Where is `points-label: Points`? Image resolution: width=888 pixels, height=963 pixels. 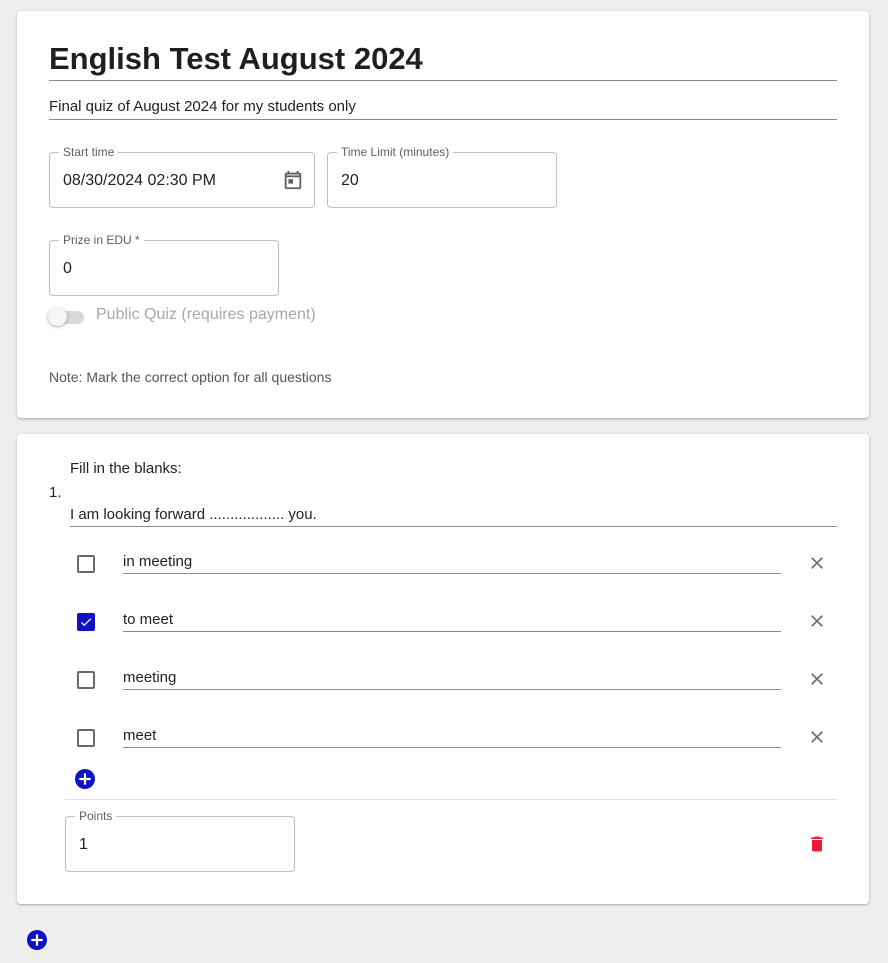
points-label: Points is located at coordinates (96, 816).